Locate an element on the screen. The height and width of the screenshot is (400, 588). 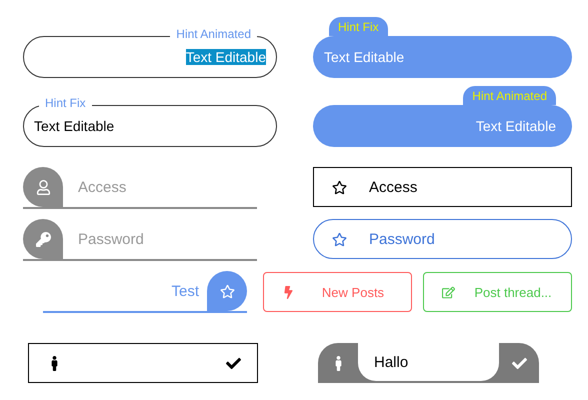
search-field: Test is located at coordinates (145, 292).